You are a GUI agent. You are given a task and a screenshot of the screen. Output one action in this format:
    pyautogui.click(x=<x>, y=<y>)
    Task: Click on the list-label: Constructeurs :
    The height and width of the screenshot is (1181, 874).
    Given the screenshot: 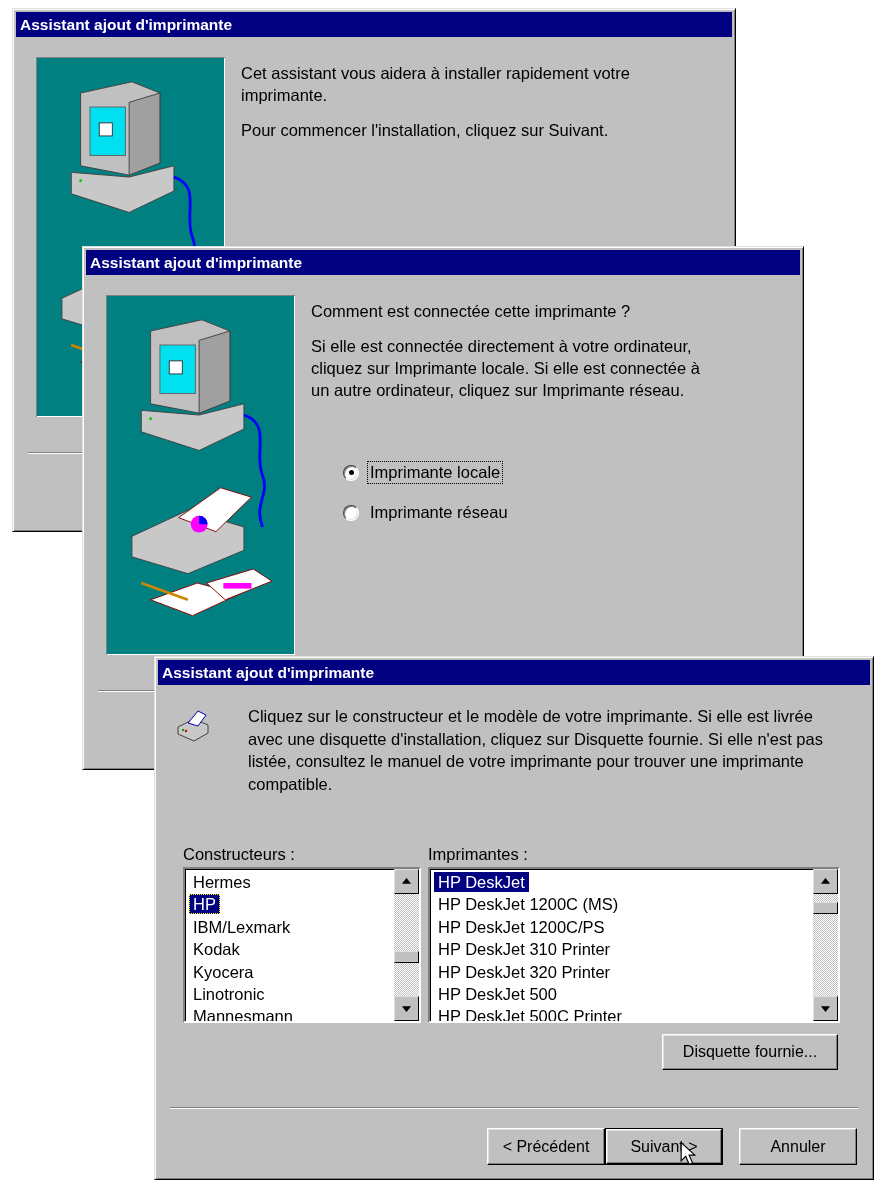 What is the action you would take?
    pyautogui.click(x=239, y=855)
    